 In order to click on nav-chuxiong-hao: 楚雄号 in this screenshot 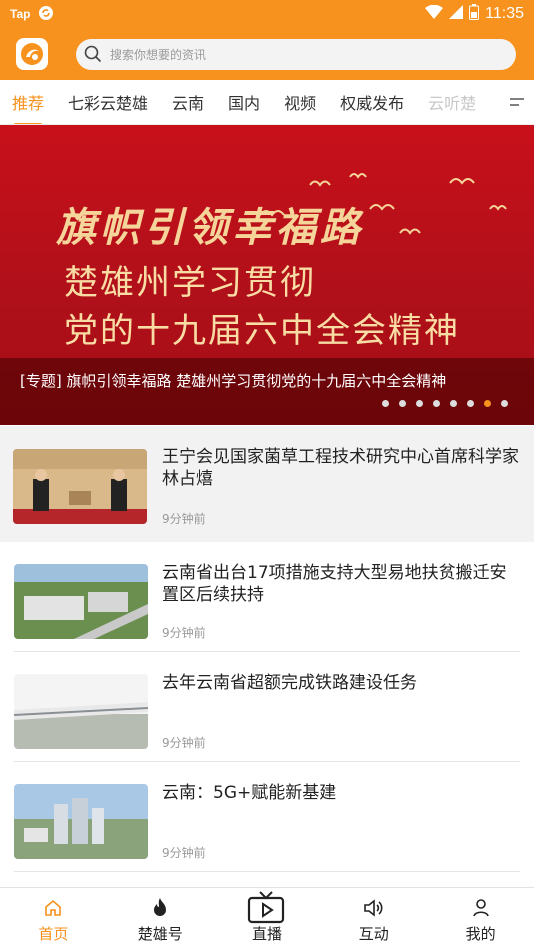, I will do `click(160, 919)`.